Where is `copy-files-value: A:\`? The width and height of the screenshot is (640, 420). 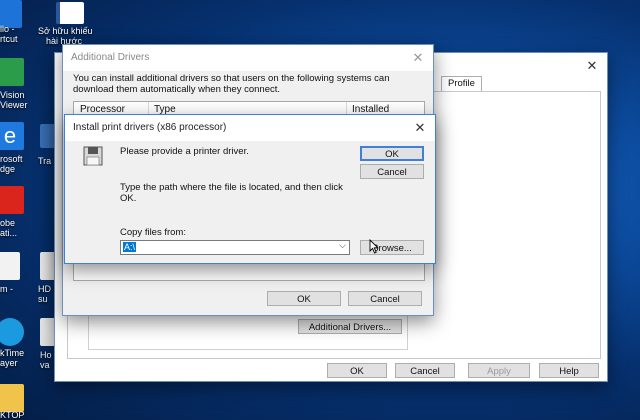 copy-files-value: A:\ is located at coordinates (130, 247).